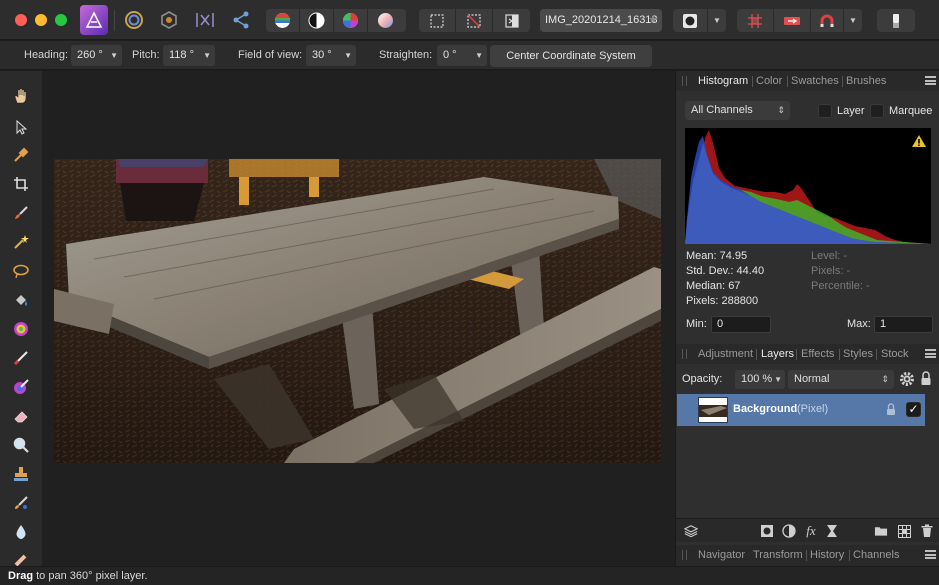  What do you see at coordinates (913, 409) in the screenshot?
I see `layer-visibility-checkbox: ✓` at bounding box center [913, 409].